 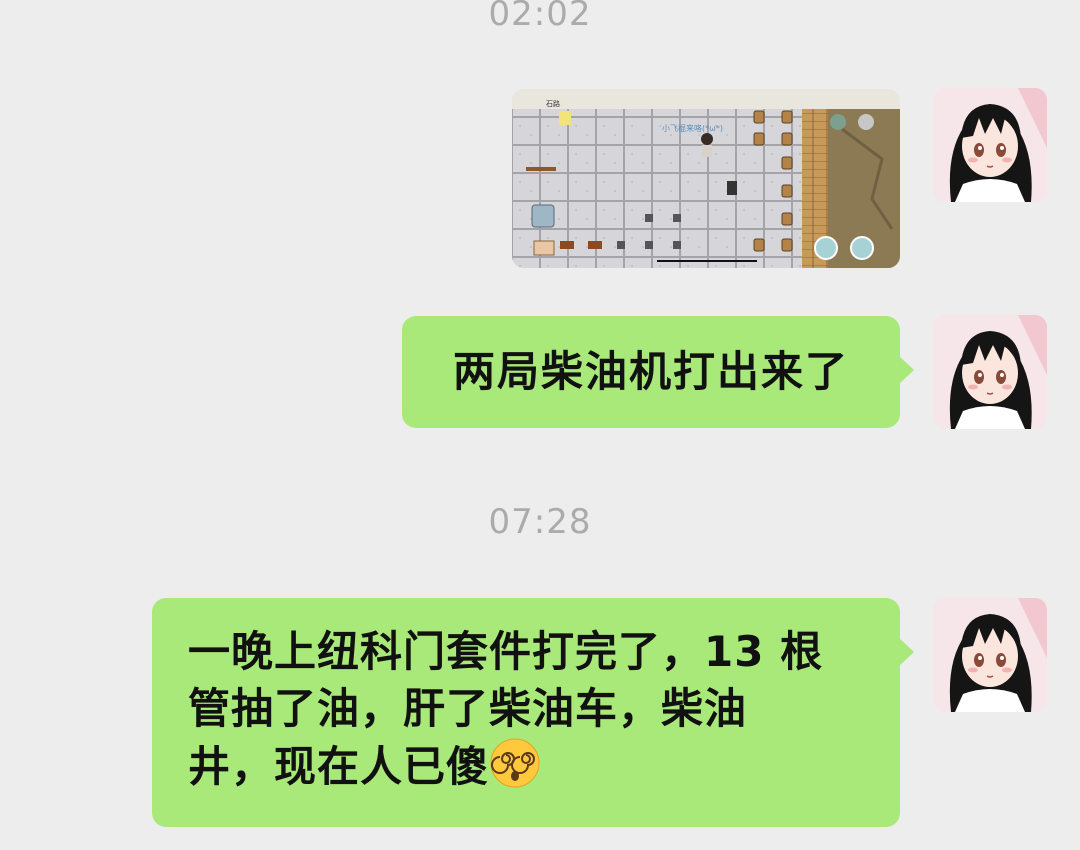 I want to click on message-line: 井，现在人已傻, so click(x=339, y=766).